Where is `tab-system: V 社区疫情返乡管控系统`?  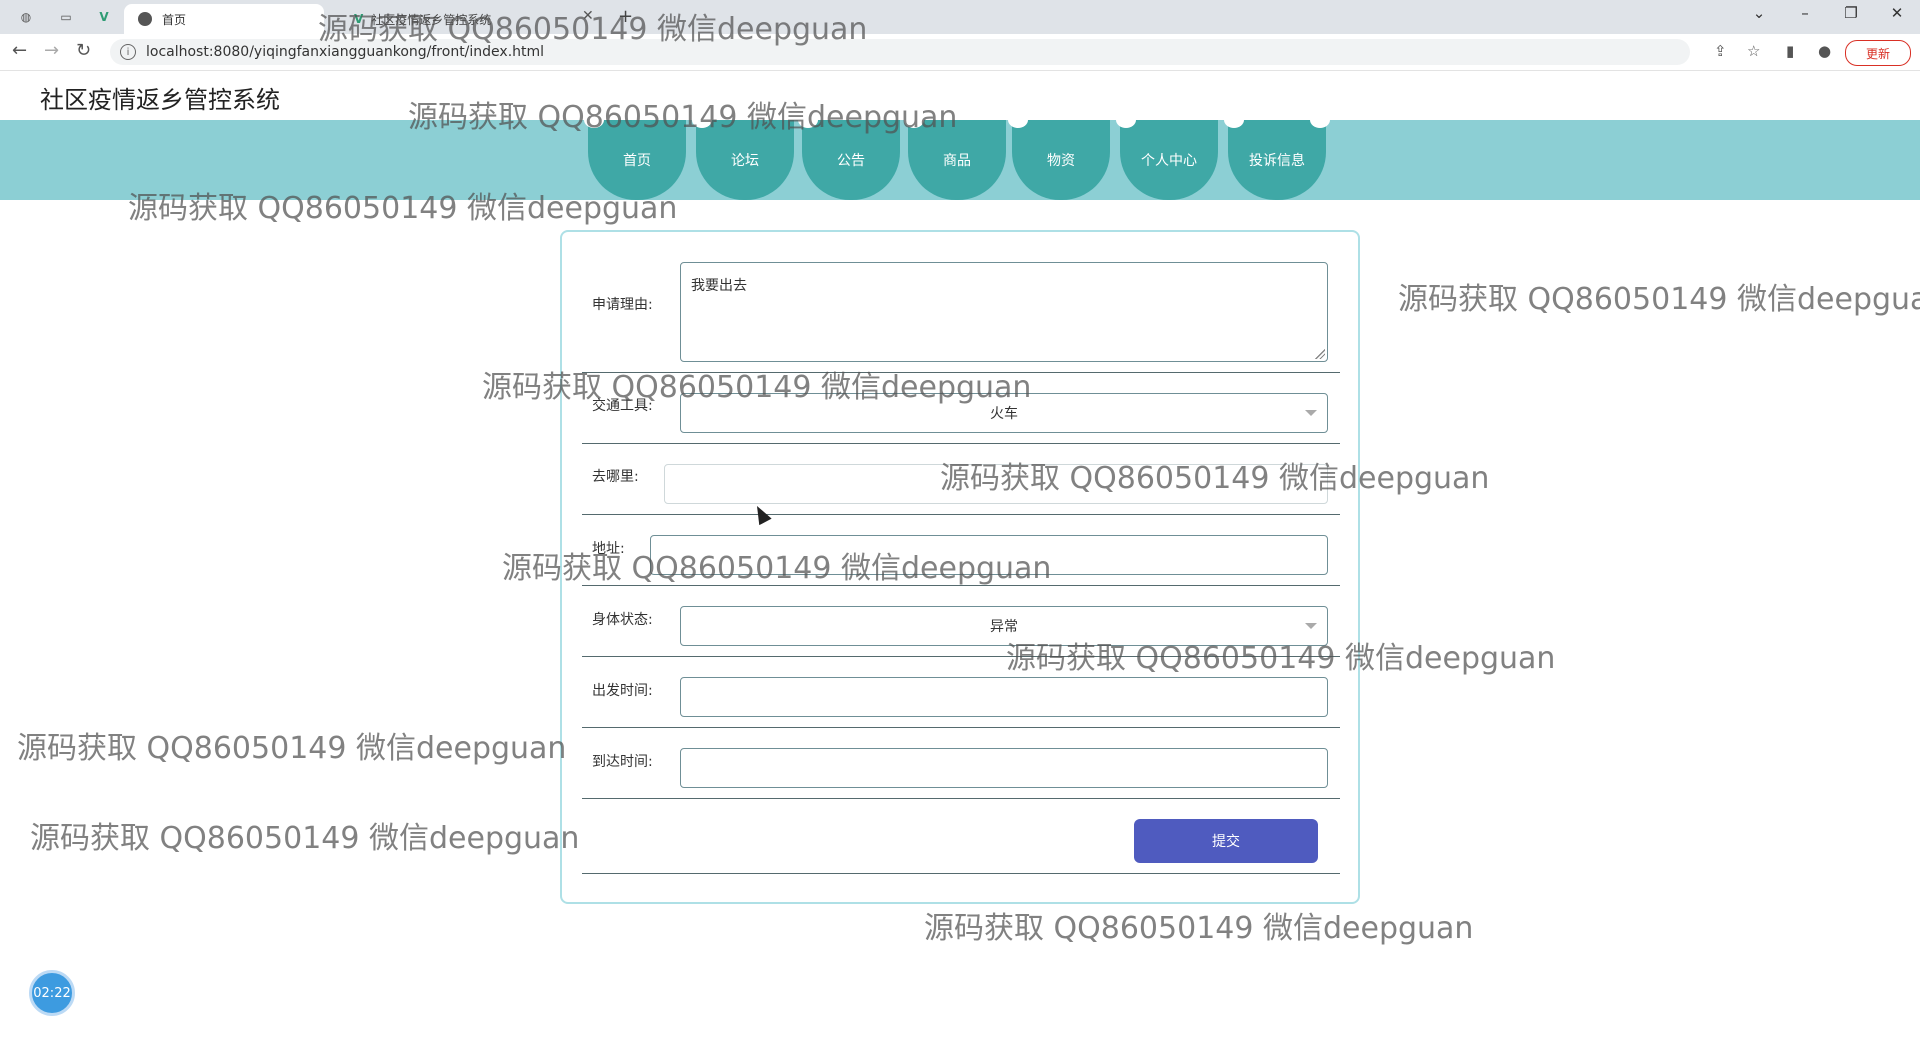 tab-system: V 社区疫情返乡管控系统 is located at coordinates (465, 19).